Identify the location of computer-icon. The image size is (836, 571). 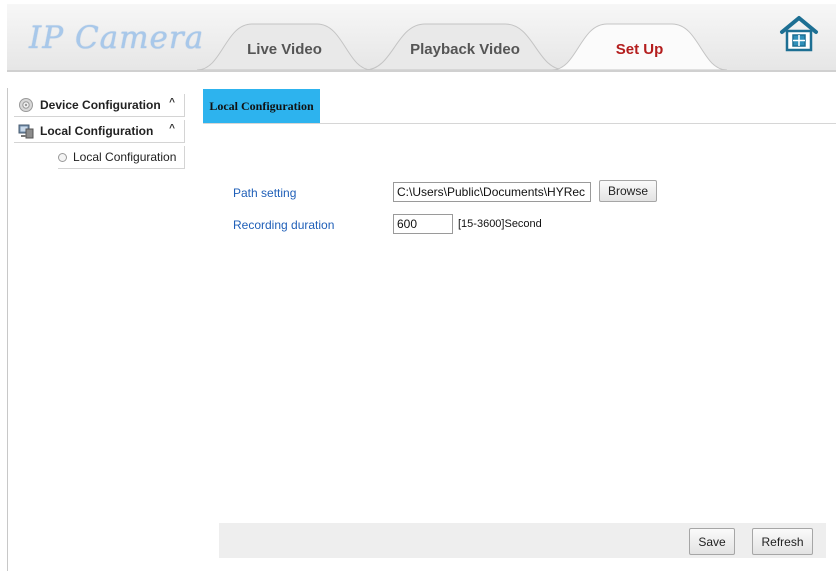
(26, 131).